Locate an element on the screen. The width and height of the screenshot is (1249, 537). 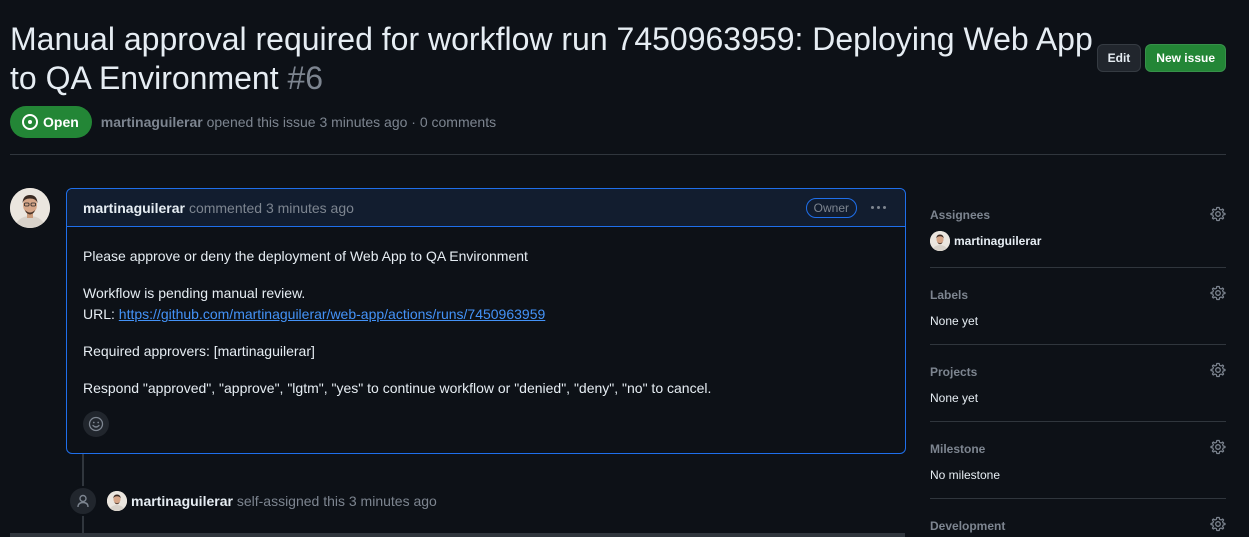
timeline-bottom-rule is located at coordinates (457, 535).